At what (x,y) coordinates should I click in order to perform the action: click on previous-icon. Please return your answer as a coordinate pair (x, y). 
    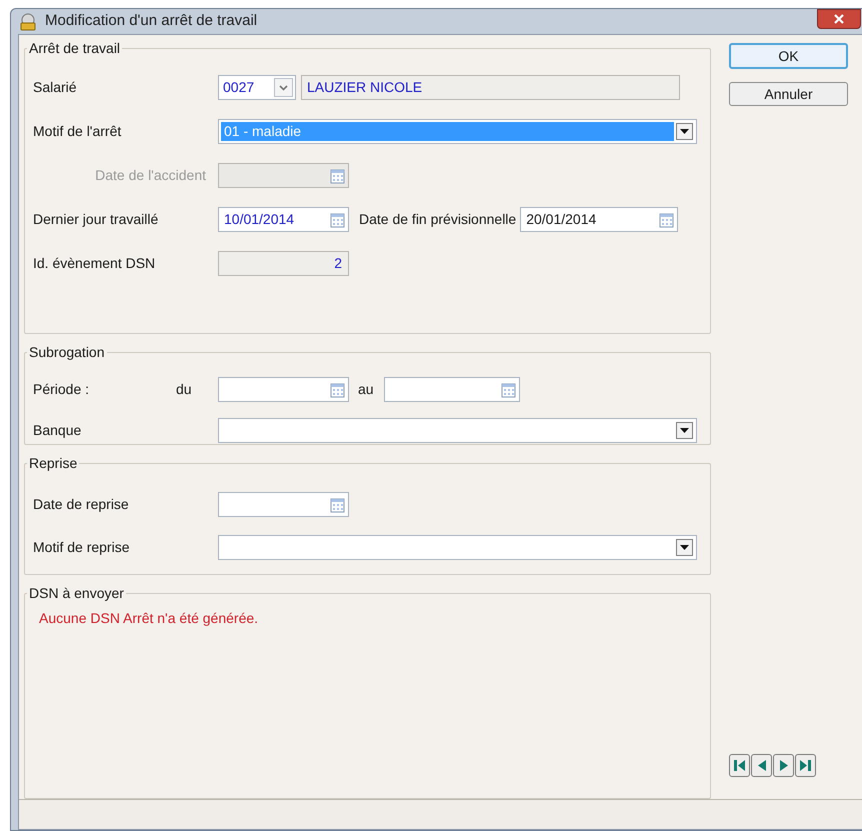
    Looking at the image, I should click on (761, 765).